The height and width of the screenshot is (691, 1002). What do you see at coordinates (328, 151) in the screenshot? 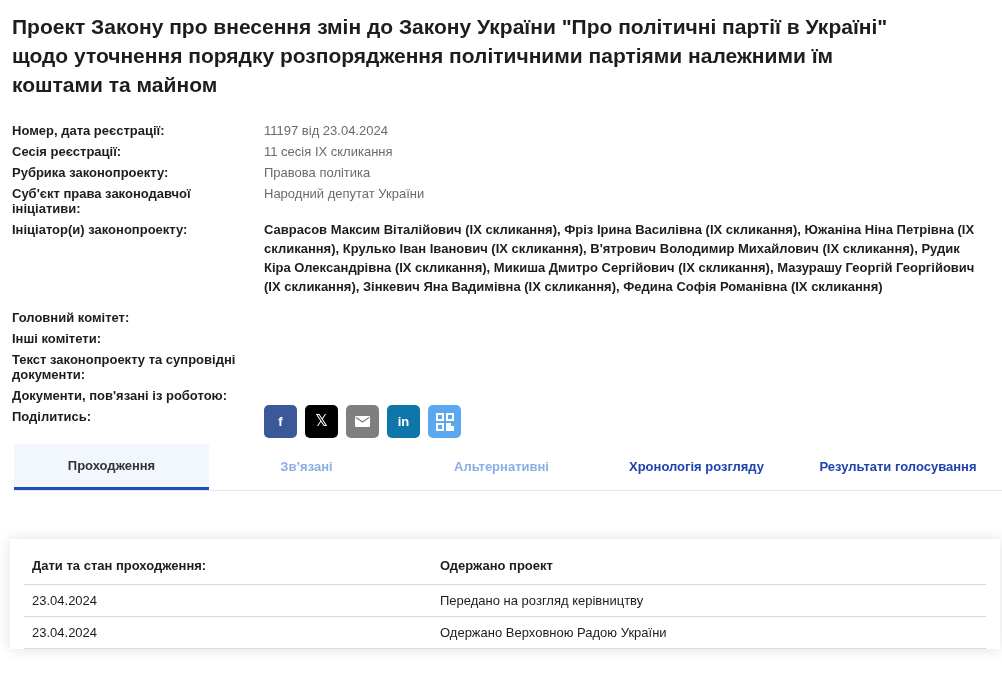
I see `field-value: 11 сесія IX скликання` at bounding box center [328, 151].